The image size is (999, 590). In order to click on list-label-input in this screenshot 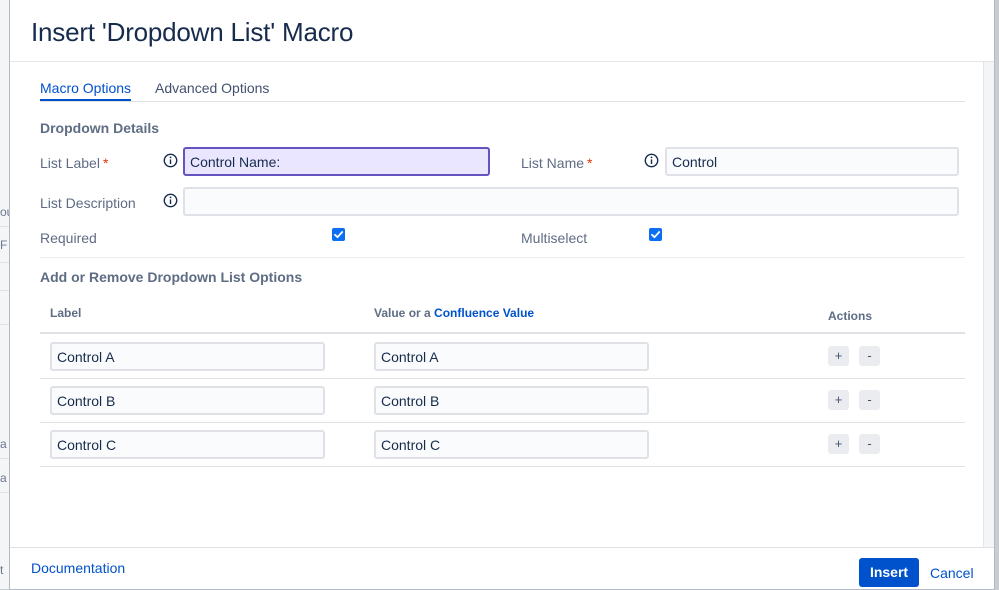, I will do `click(336, 161)`.